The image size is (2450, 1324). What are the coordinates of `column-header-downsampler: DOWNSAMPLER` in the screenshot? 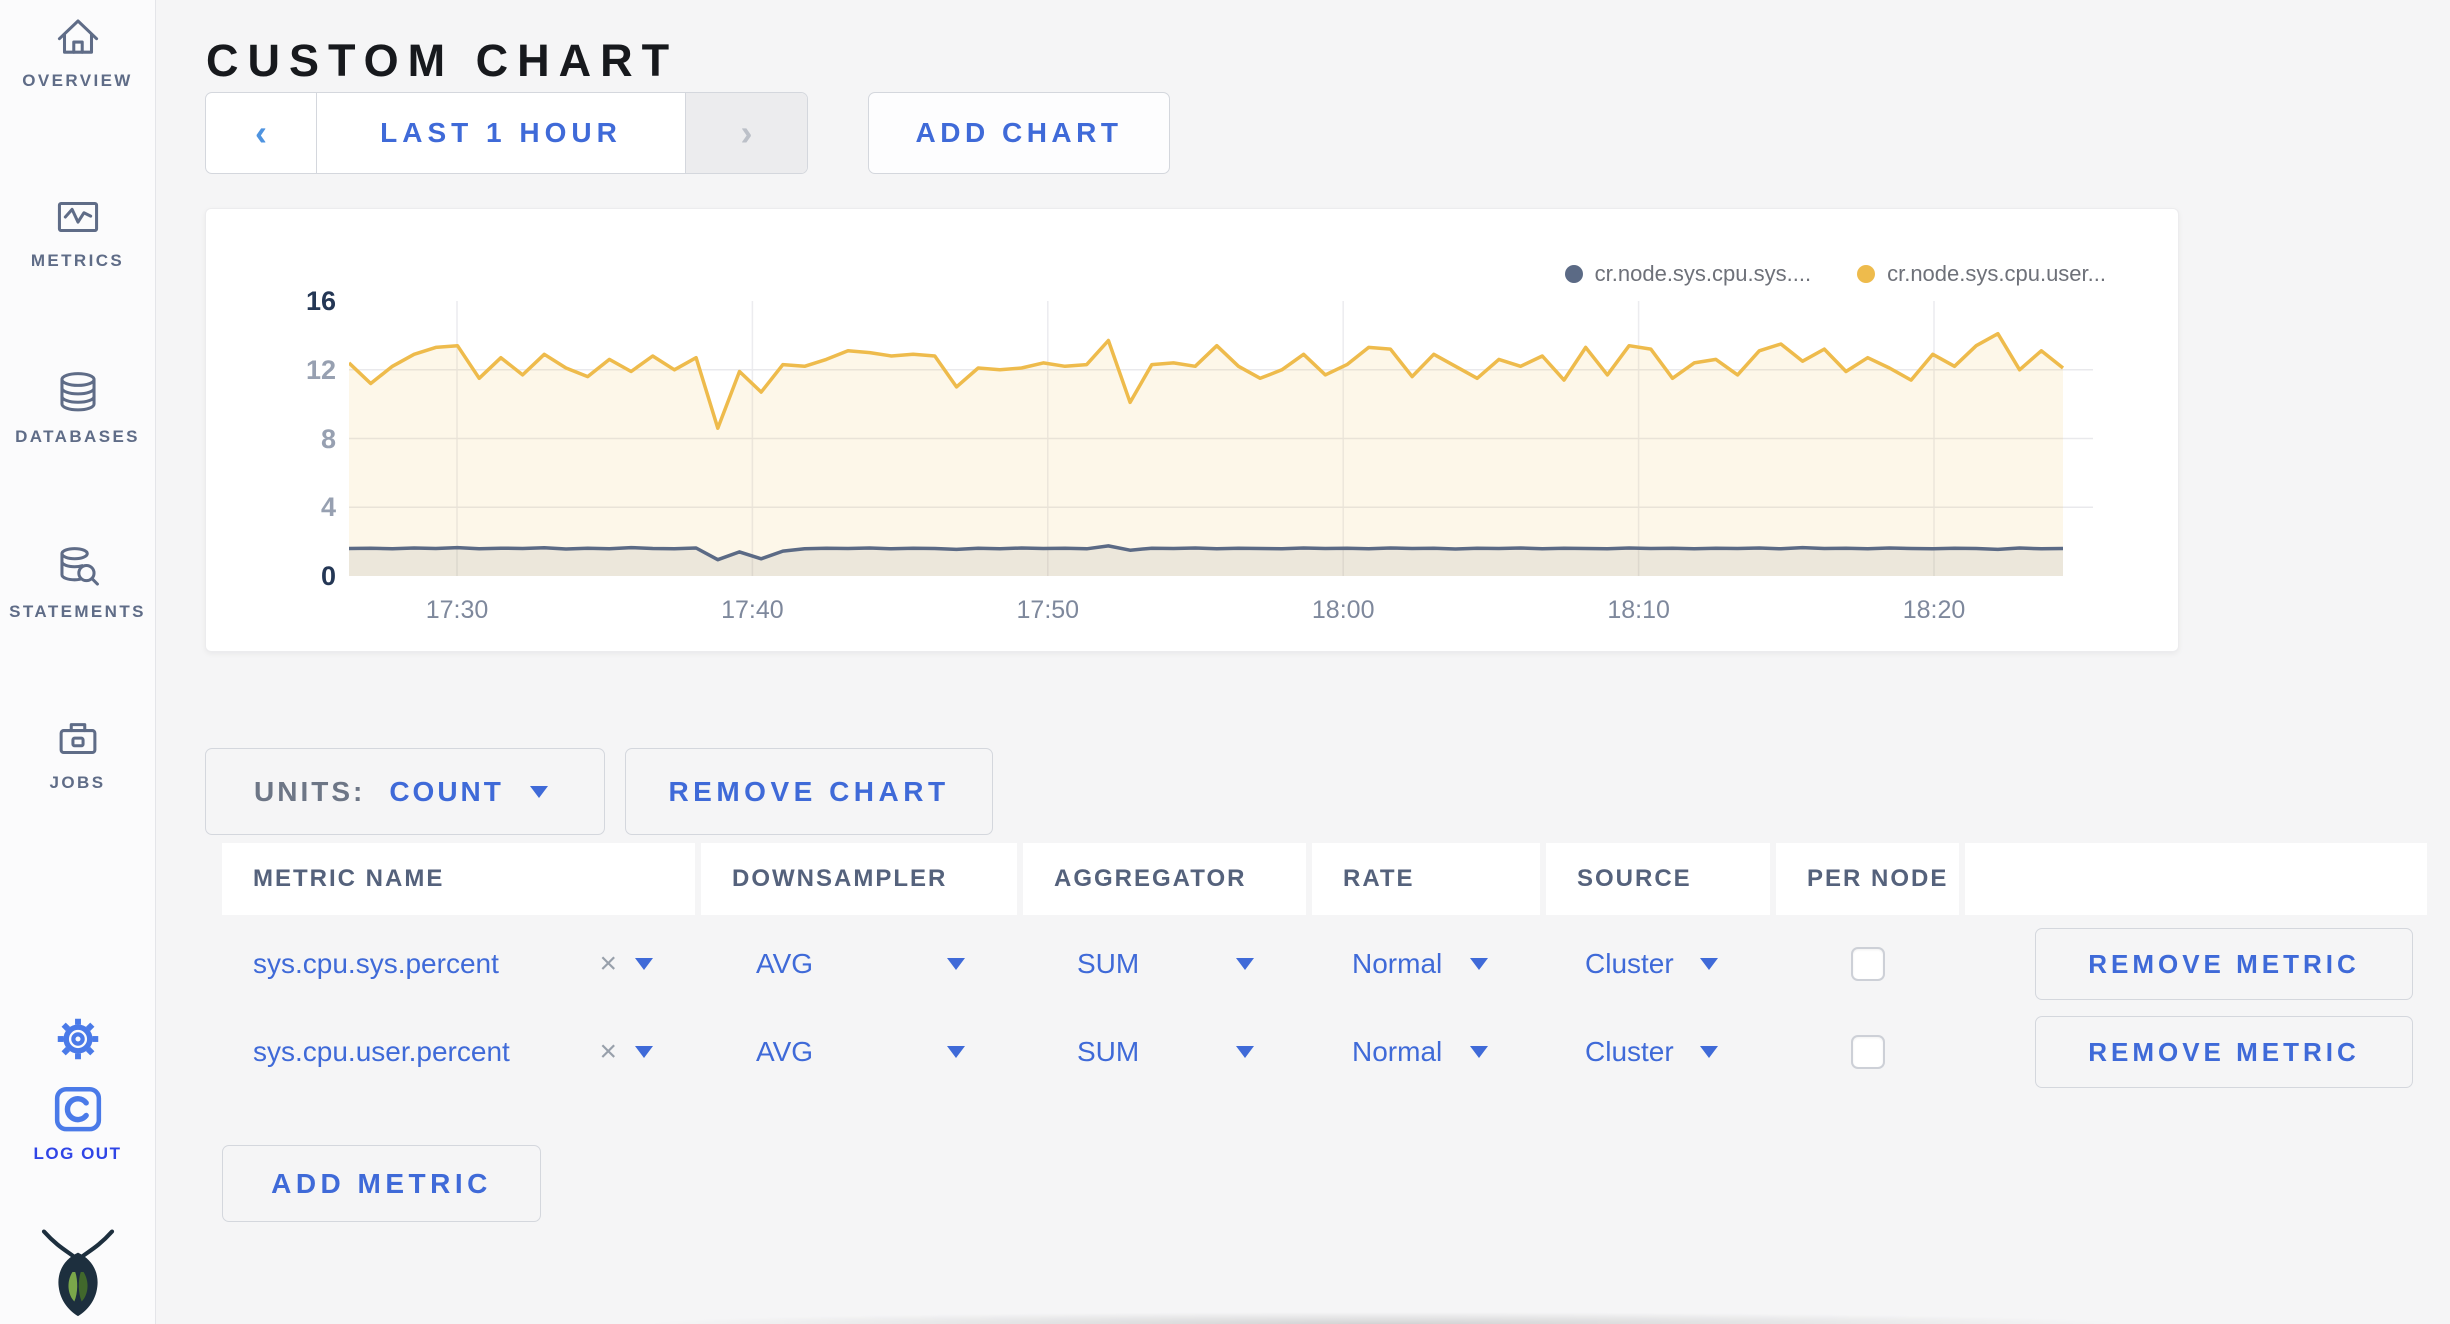 It's located at (859, 879).